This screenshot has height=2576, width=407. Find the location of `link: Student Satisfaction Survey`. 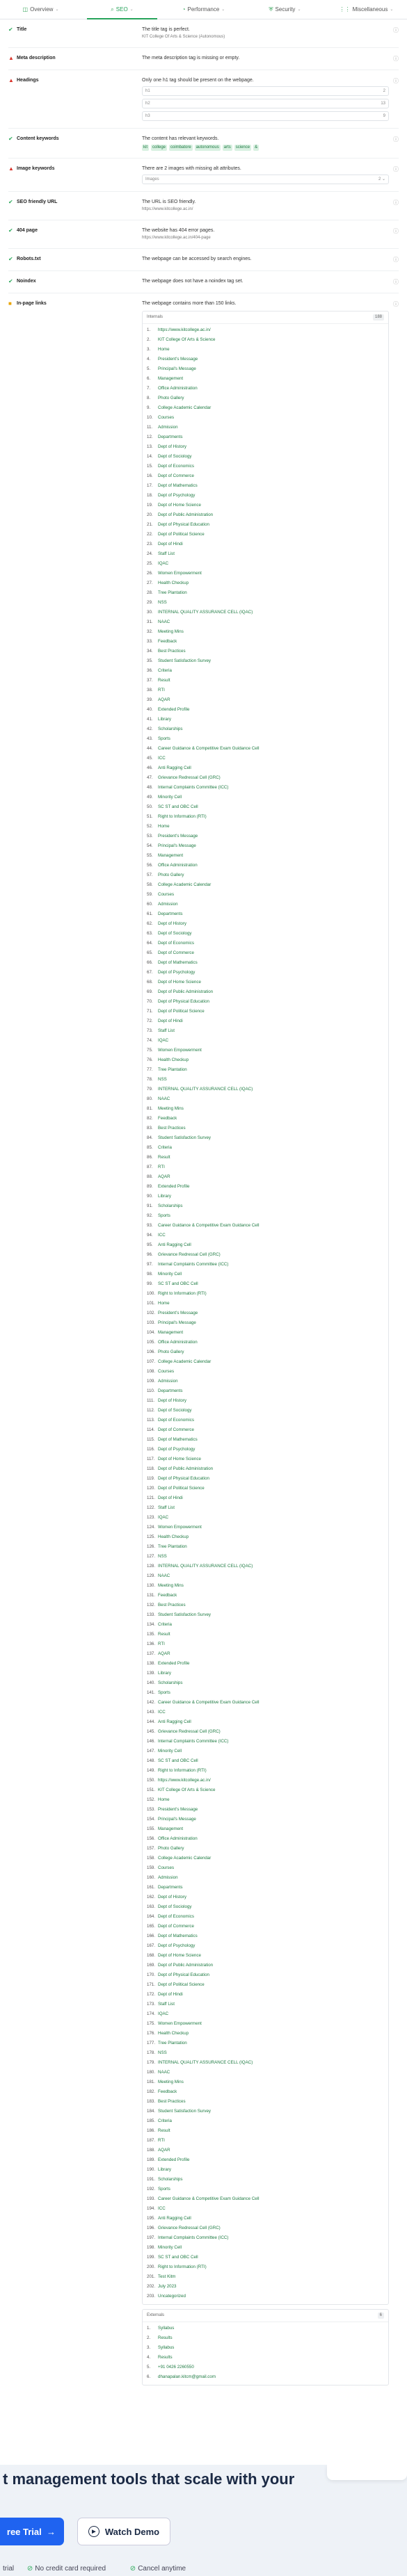

link: Student Satisfaction Survey is located at coordinates (184, 1614).